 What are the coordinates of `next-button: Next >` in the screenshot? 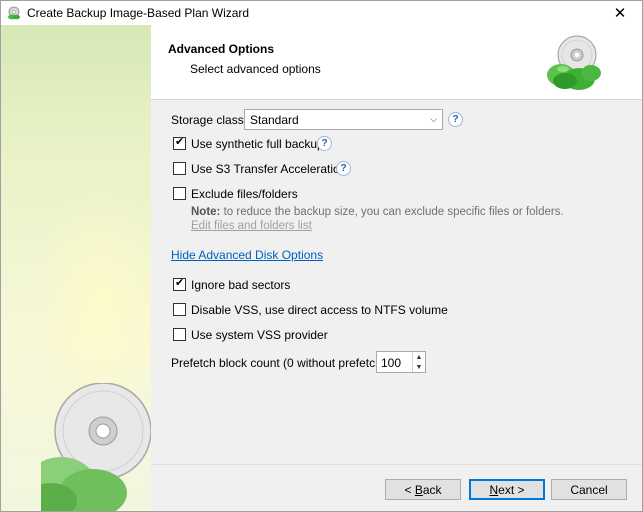 It's located at (507, 489).